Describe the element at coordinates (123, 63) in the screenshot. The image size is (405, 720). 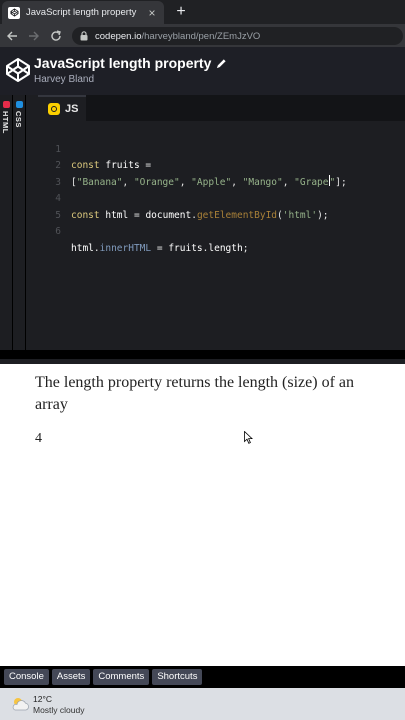
I see `pen-title-text: JavaScript length property` at that location.